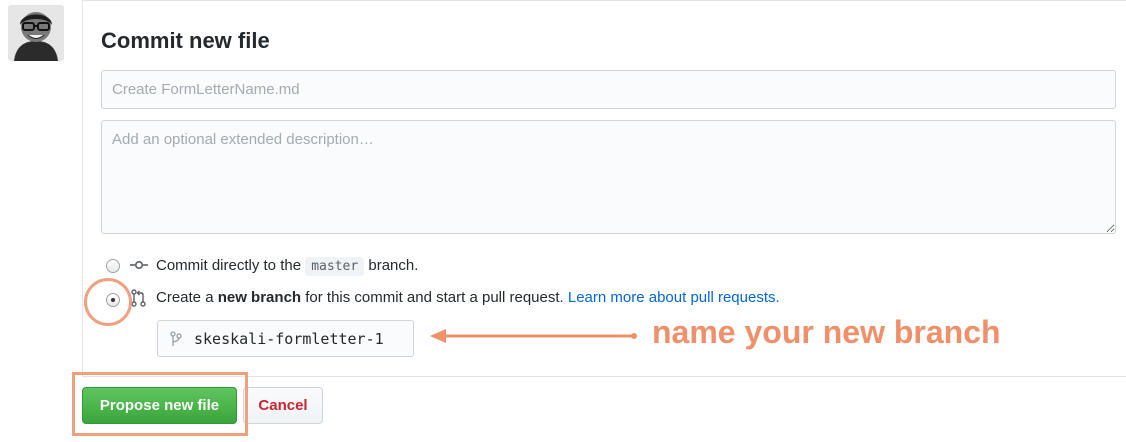 The width and height of the screenshot is (1126, 442). What do you see at coordinates (113, 266) in the screenshot?
I see `commit-direct-radio` at bounding box center [113, 266].